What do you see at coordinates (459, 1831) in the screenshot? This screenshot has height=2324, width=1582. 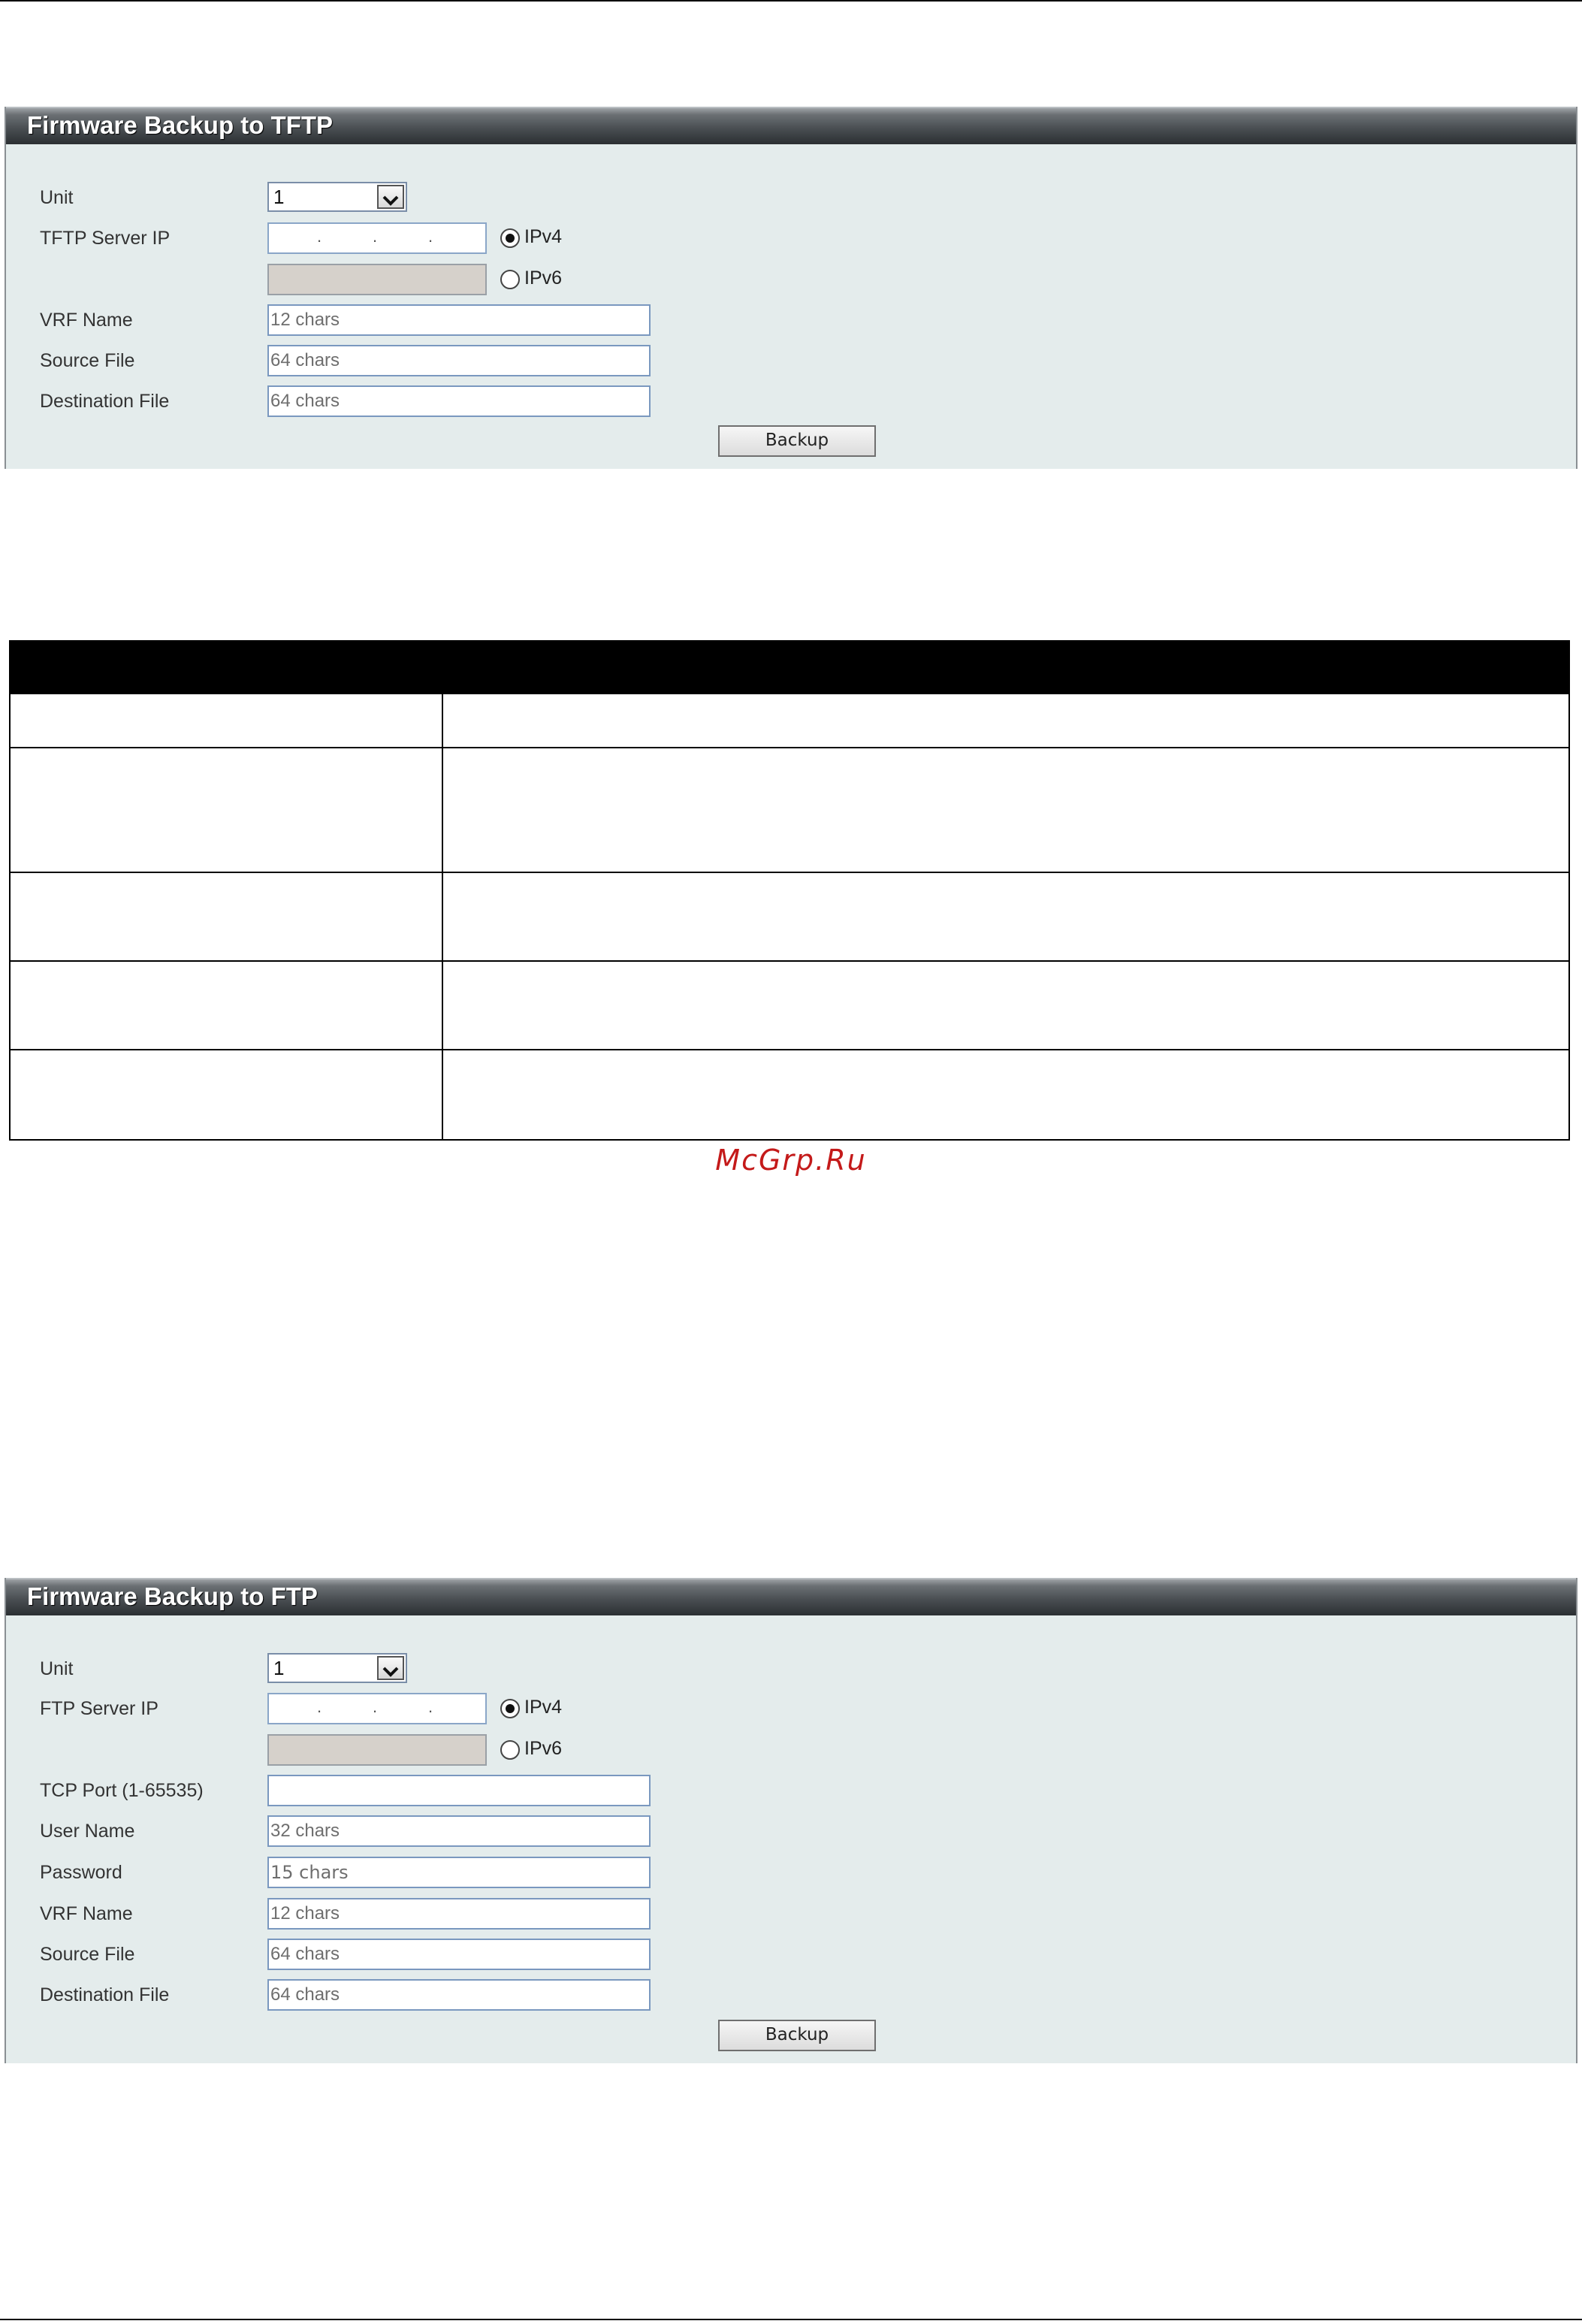 I see `user-name-input` at bounding box center [459, 1831].